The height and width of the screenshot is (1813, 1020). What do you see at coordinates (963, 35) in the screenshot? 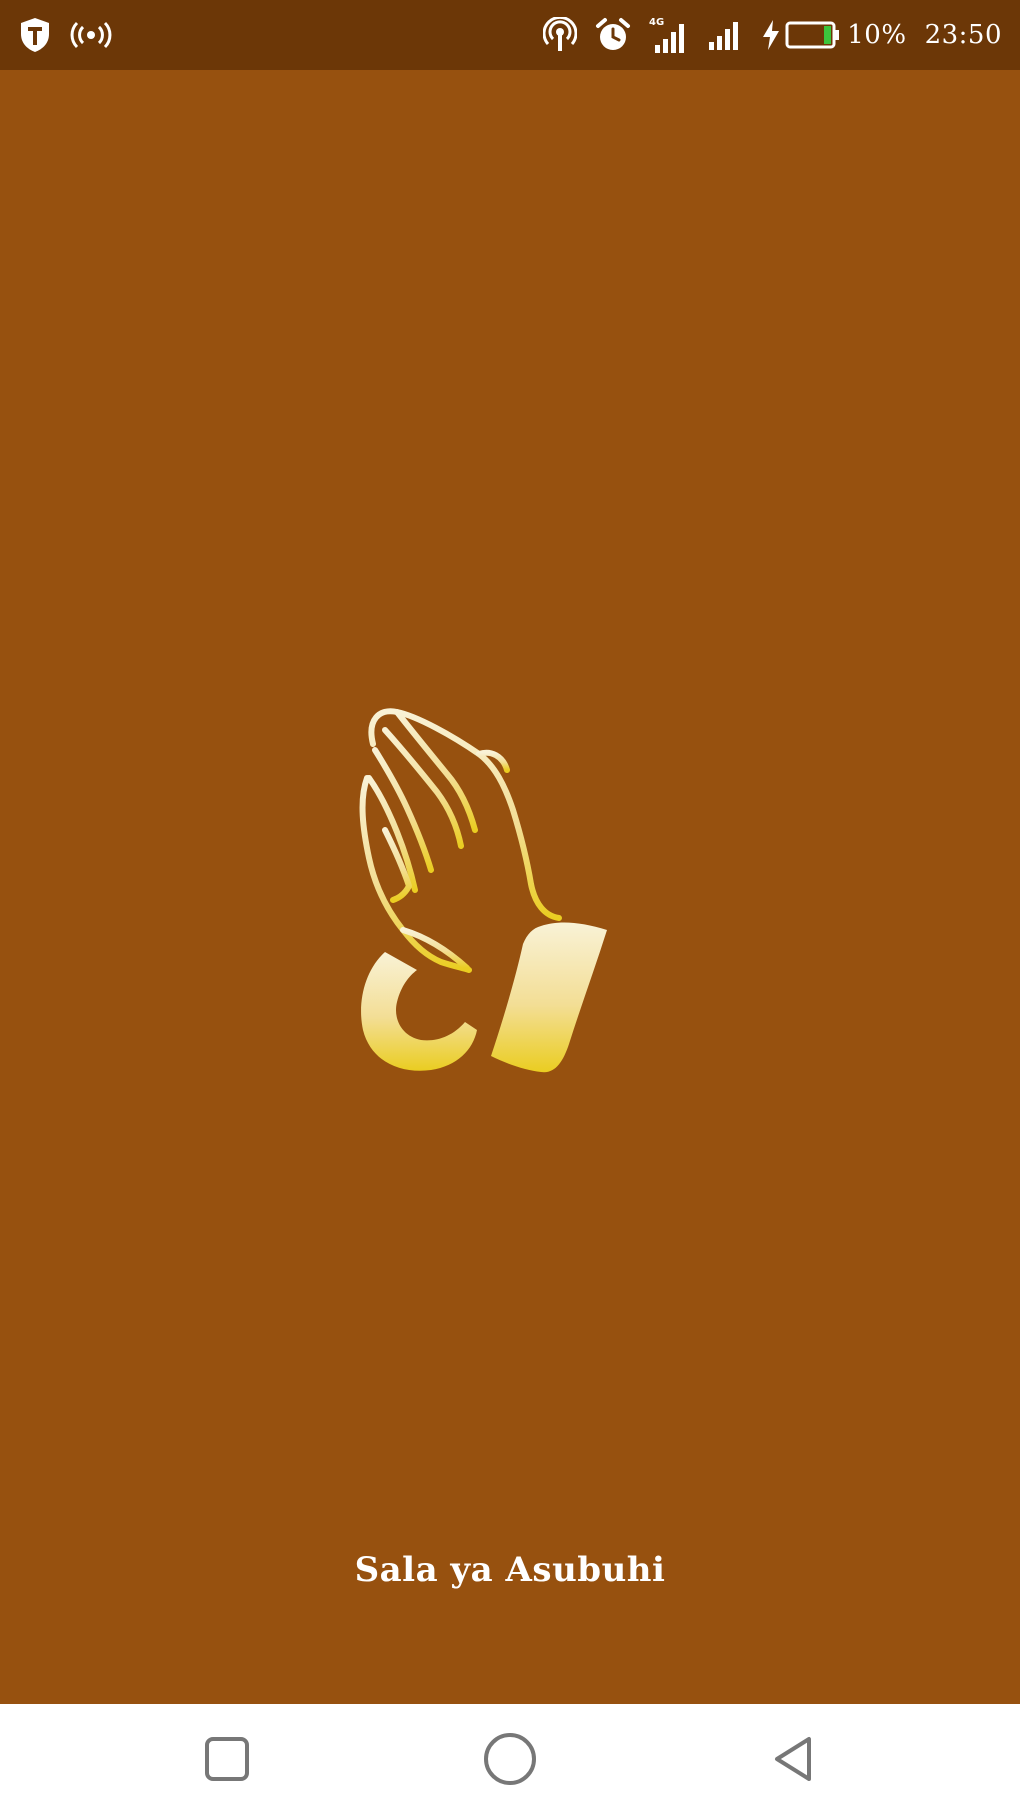
I see `clock-time: 23:50` at bounding box center [963, 35].